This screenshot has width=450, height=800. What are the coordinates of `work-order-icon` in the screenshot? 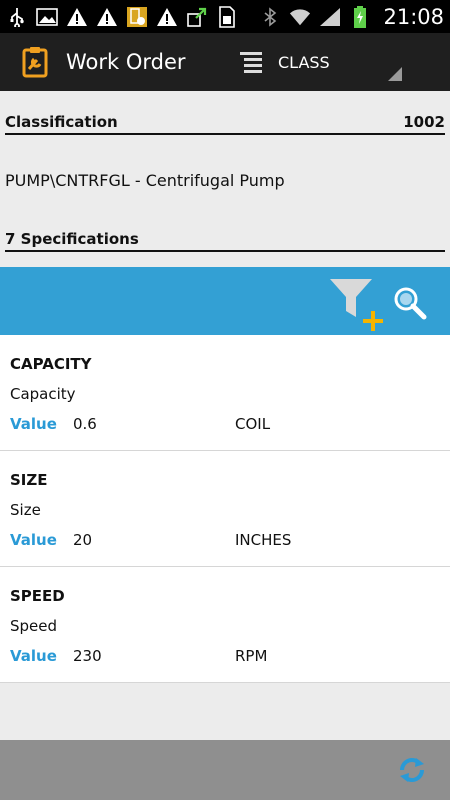 It's located at (35, 62).